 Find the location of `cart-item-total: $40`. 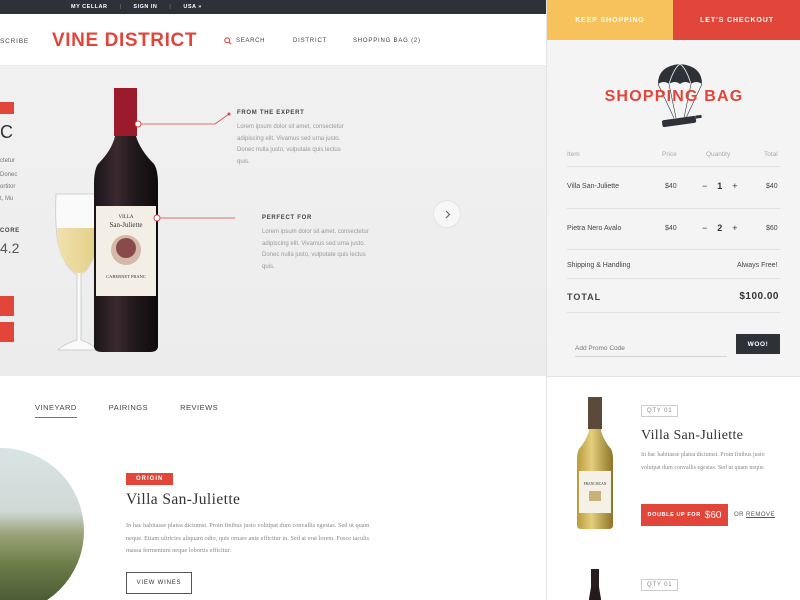

cart-item-total: $40 is located at coordinates (772, 186).